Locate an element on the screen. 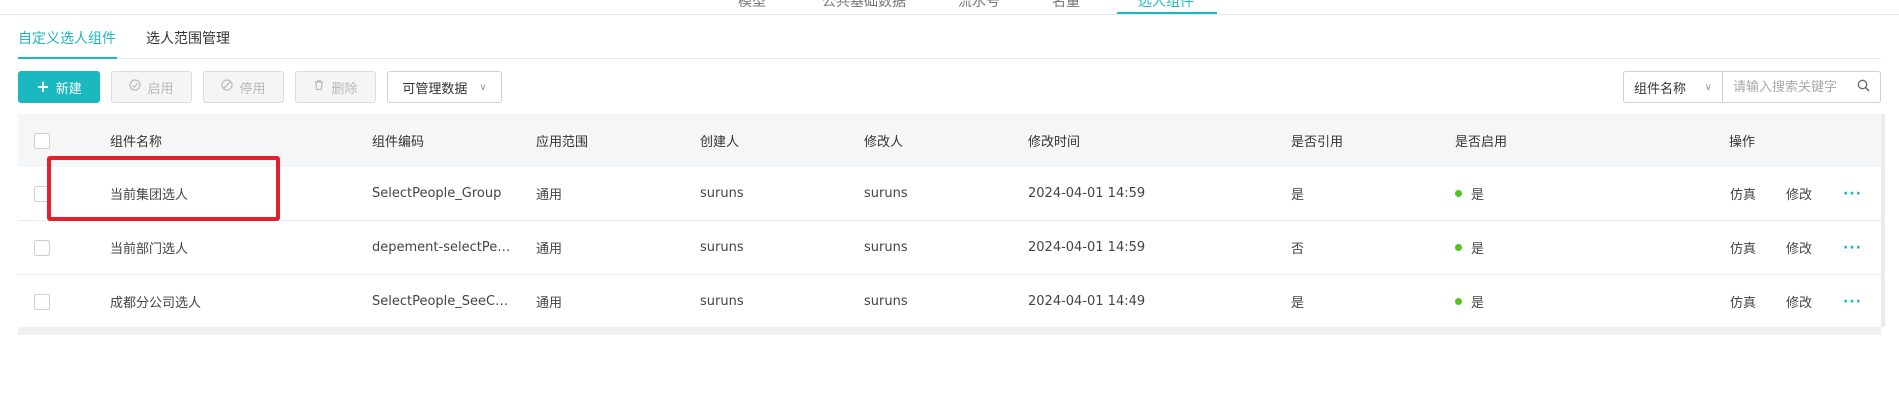 This screenshot has width=1899, height=417. col-header-actions: 操作 is located at coordinates (1742, 142).